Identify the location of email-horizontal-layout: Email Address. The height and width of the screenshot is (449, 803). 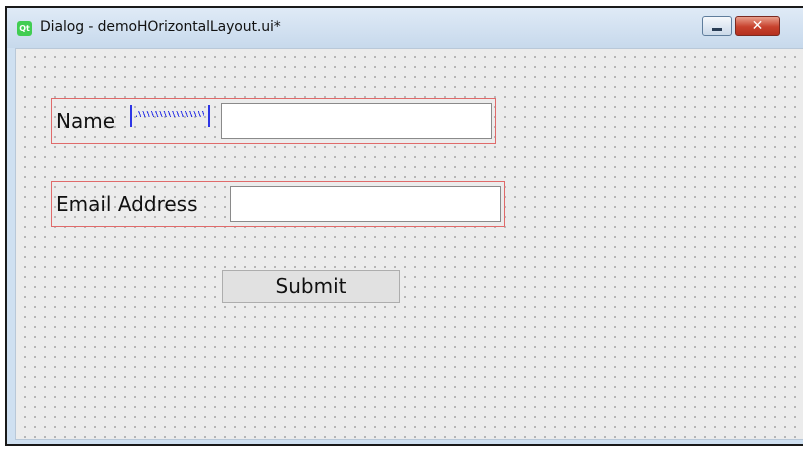
(278, 204).